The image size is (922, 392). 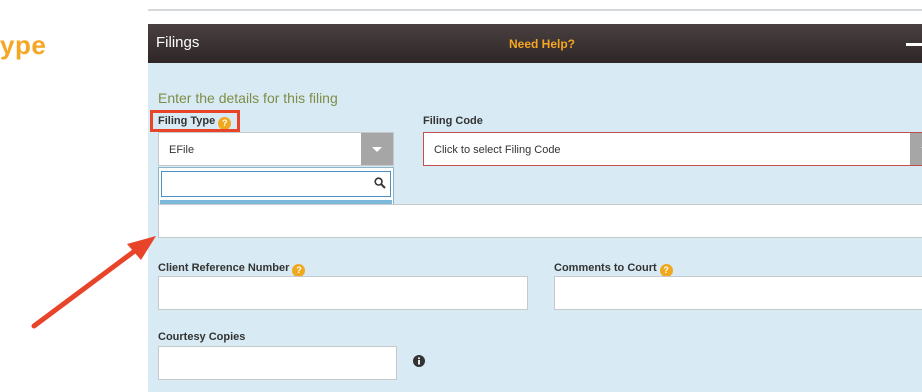 What do you see at coordinates (276, 149) in the screenshot?
I see `filing-type-select: EFile` at bounding box center [276, 149].